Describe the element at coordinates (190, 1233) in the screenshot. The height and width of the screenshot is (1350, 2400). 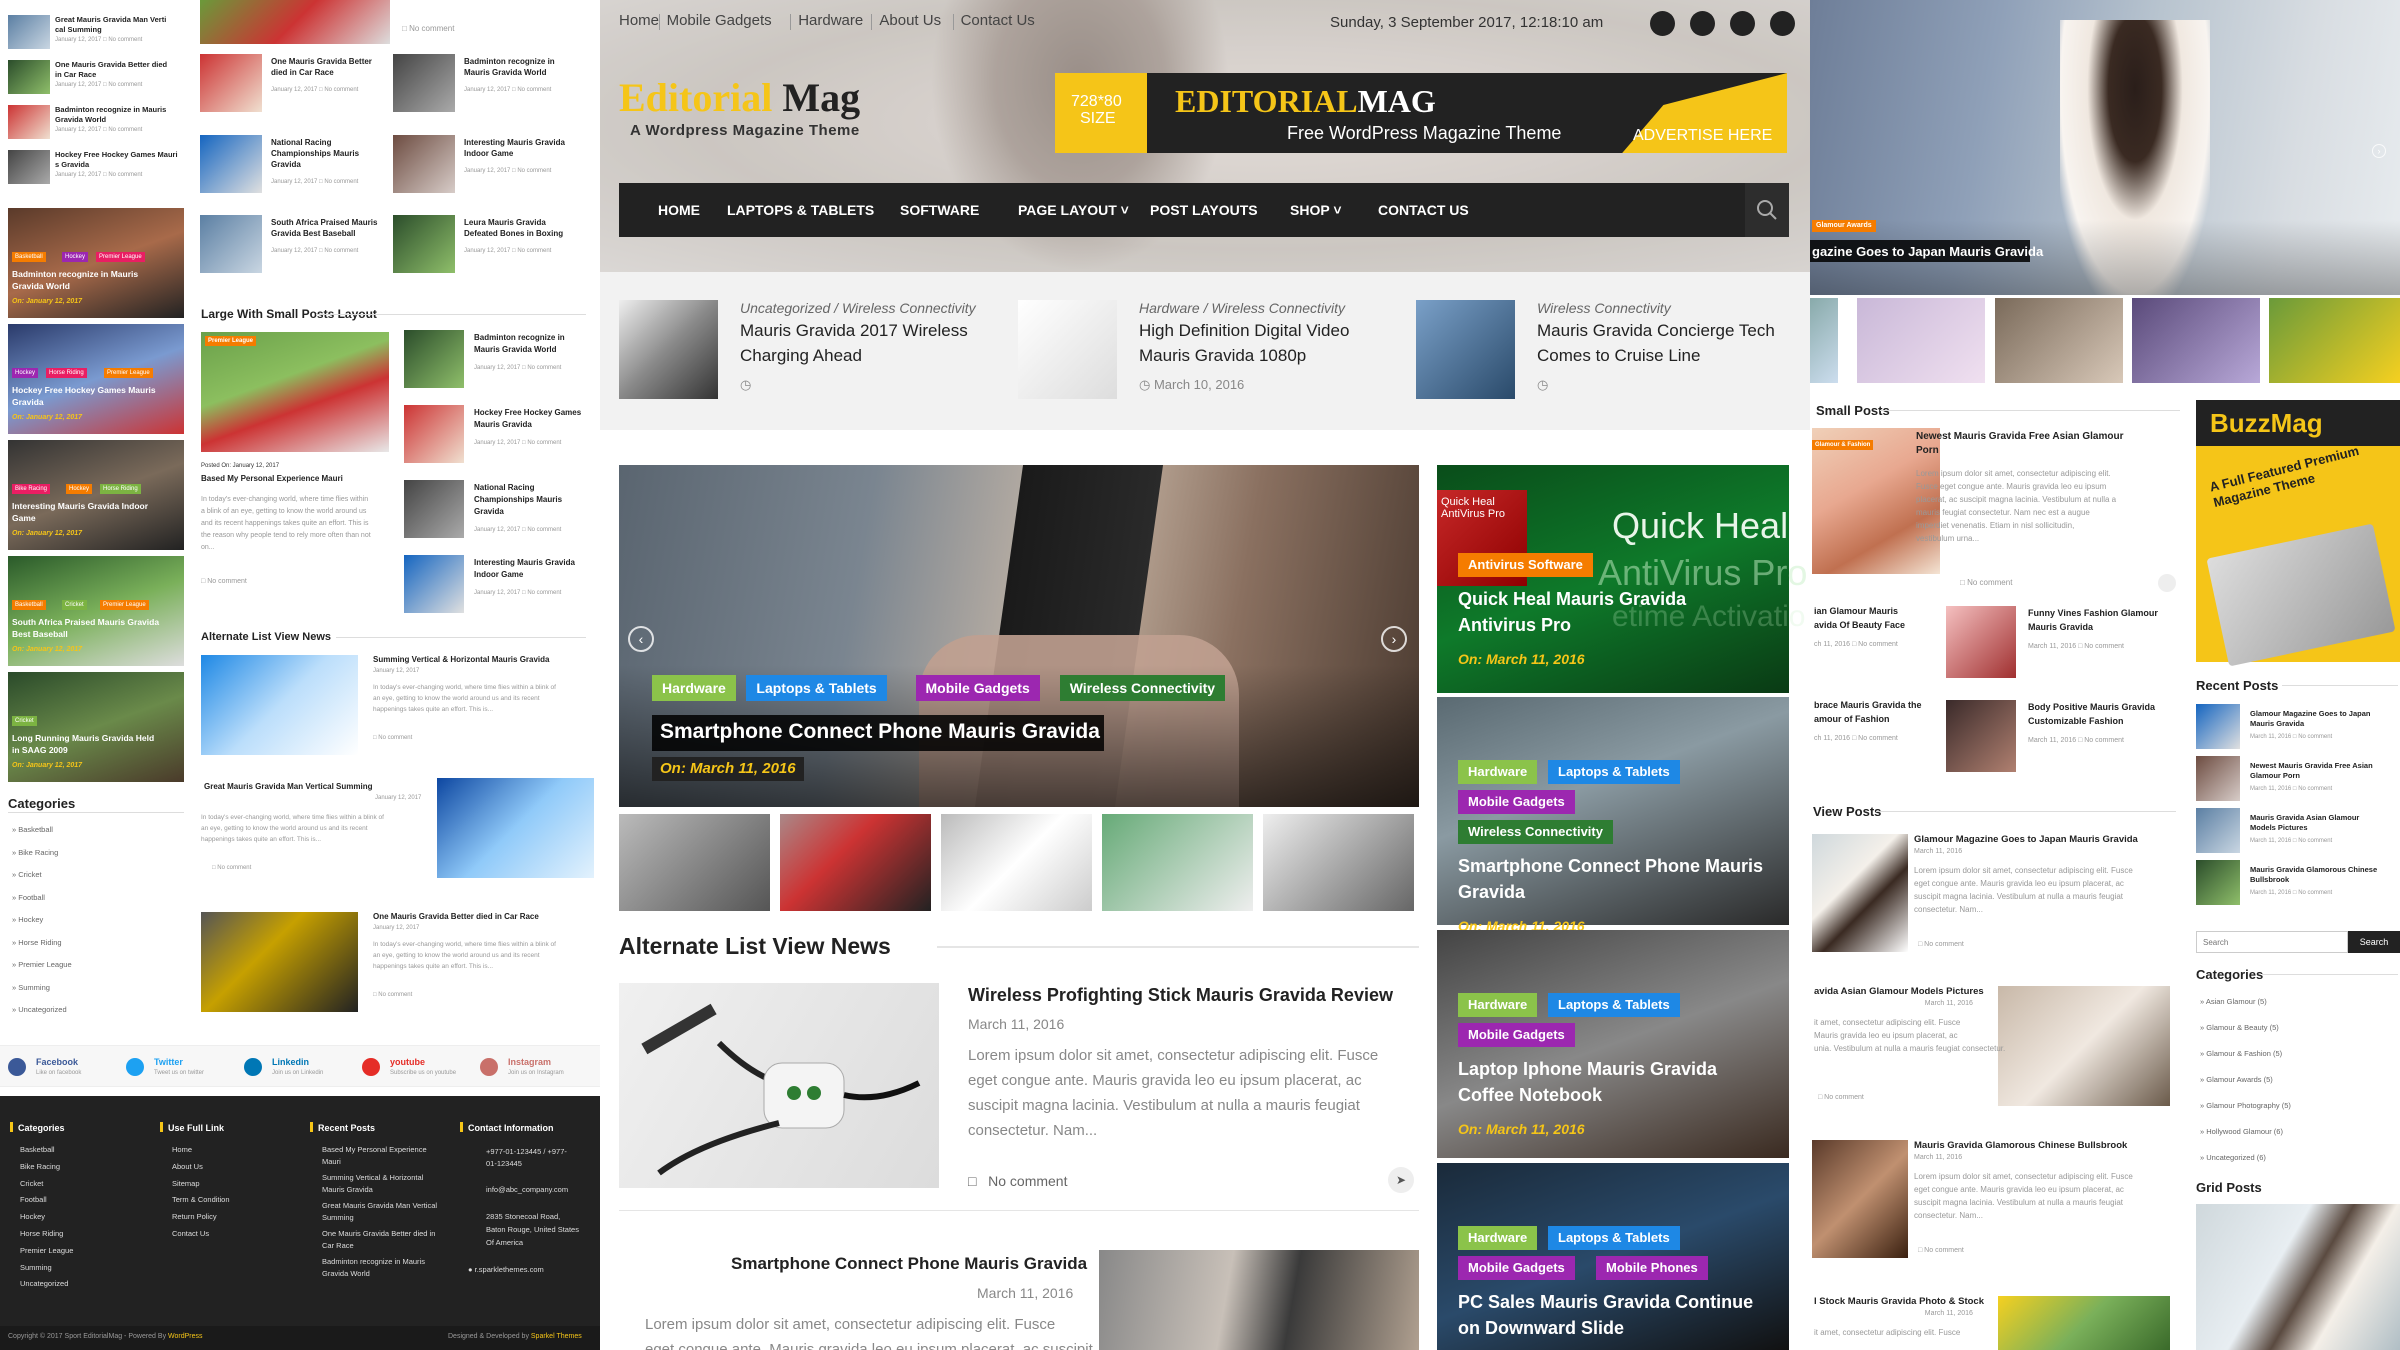
I see `footer-link: Contact Us` at that location.